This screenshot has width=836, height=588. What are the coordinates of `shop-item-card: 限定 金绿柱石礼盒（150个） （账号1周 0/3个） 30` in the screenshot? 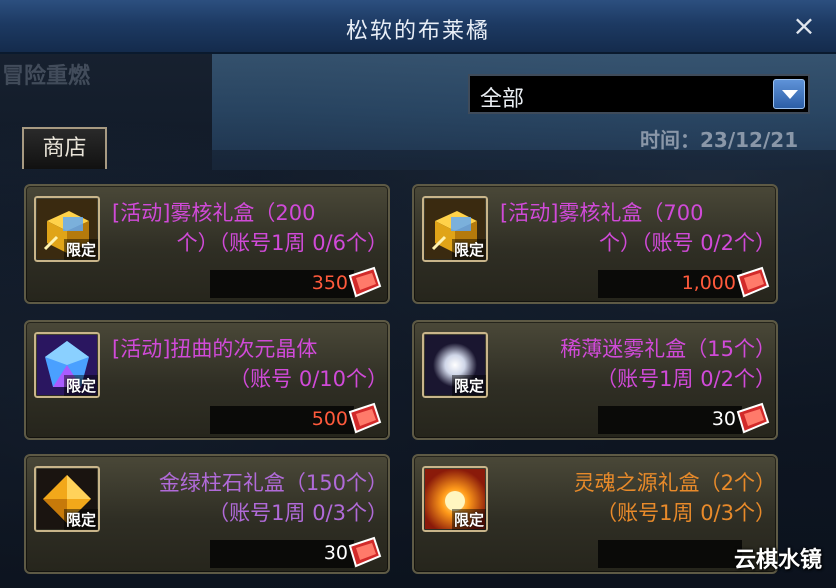 It's located at (207, 514).